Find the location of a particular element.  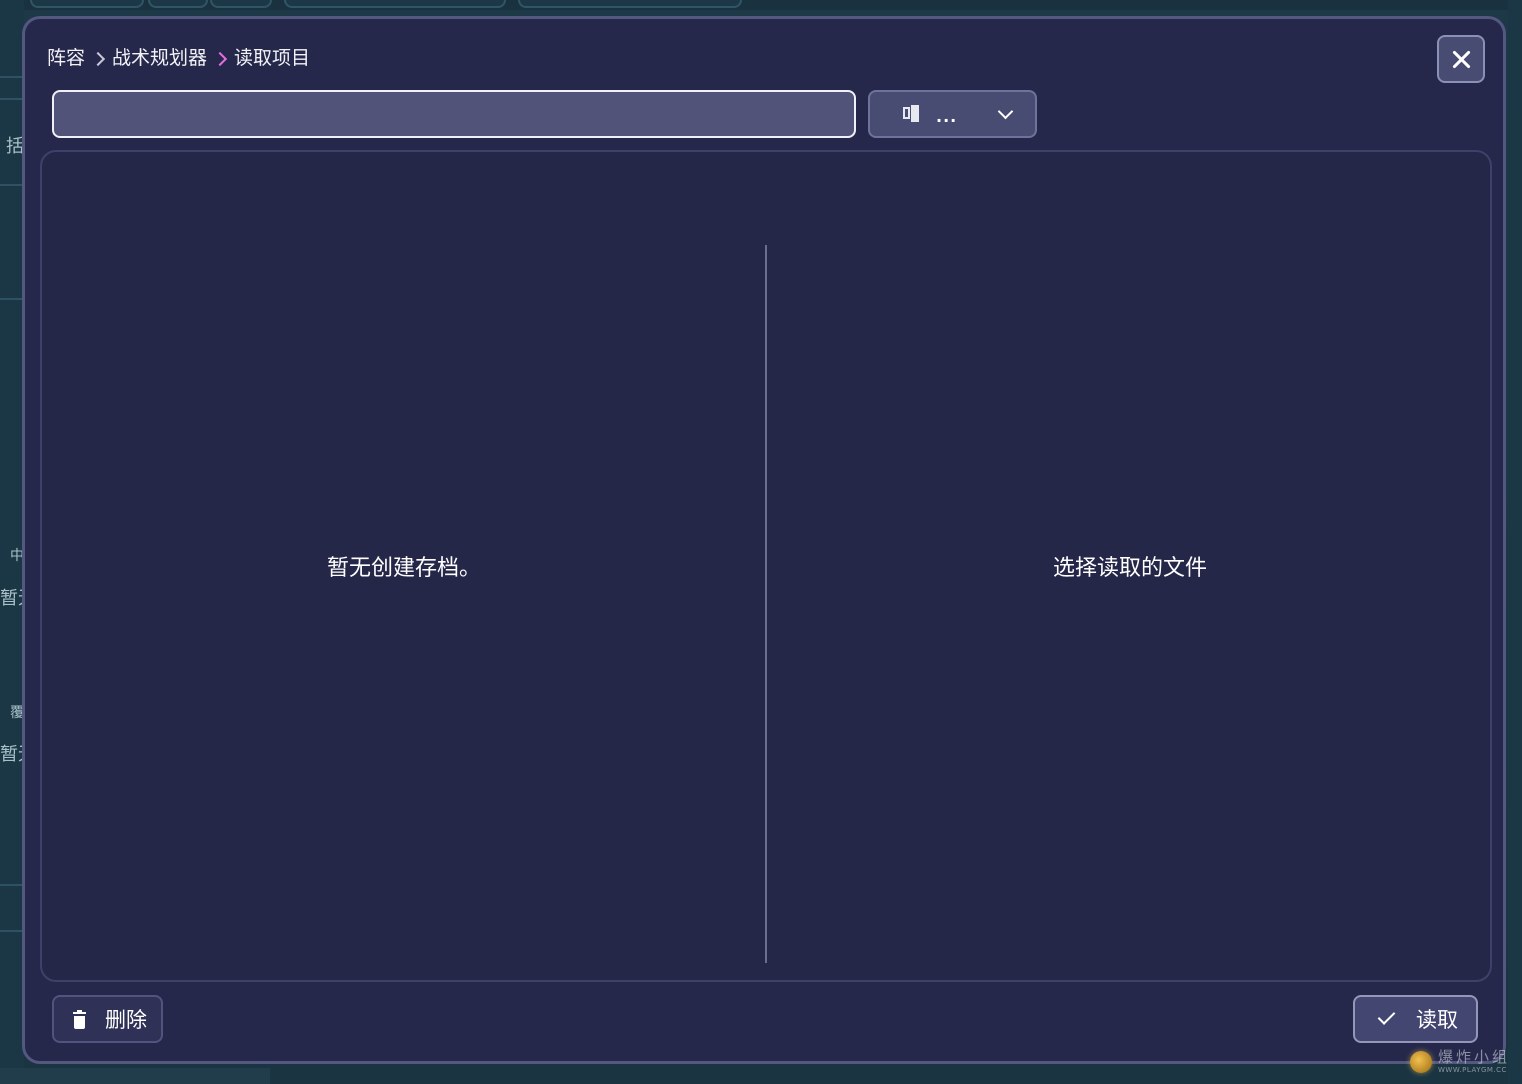

check-icon is located at coordinates (1386, 1016).